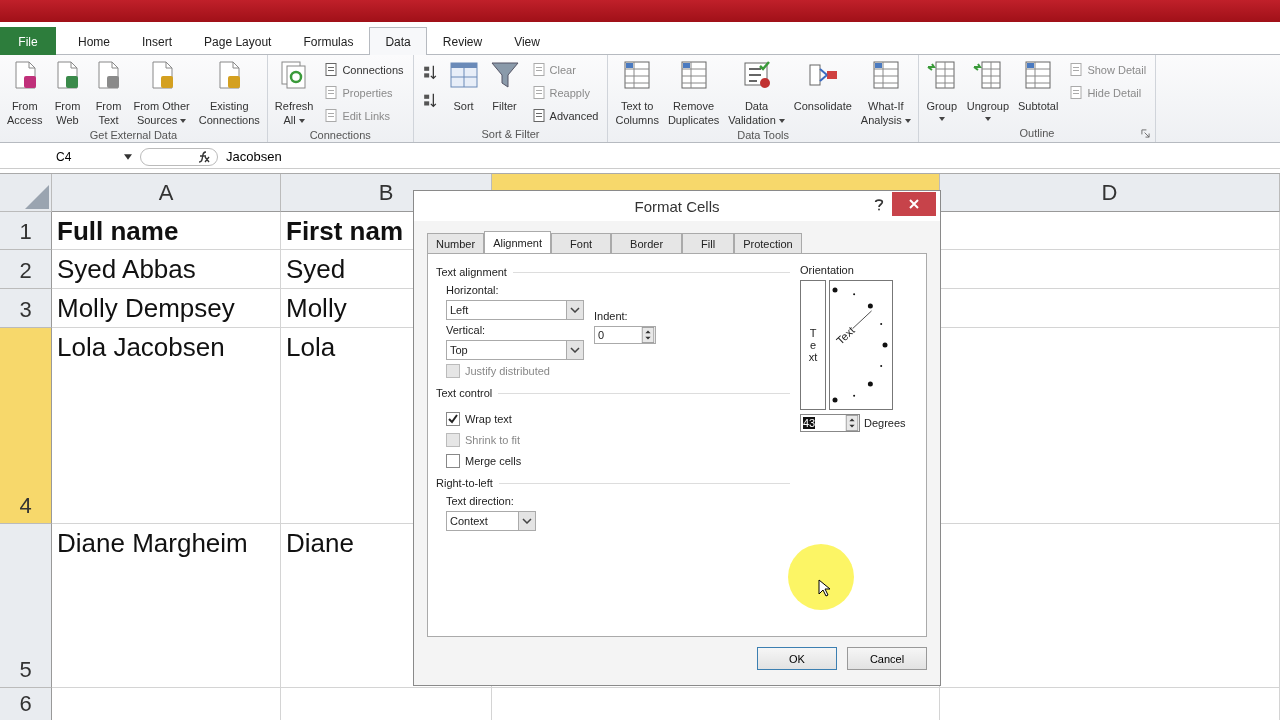 This screenshot has width=1280, height=720. What do you see at coordinates (108, 93) in the screenshot?
I see `ribbon-button: From Text` at bounding box center [108, 93].